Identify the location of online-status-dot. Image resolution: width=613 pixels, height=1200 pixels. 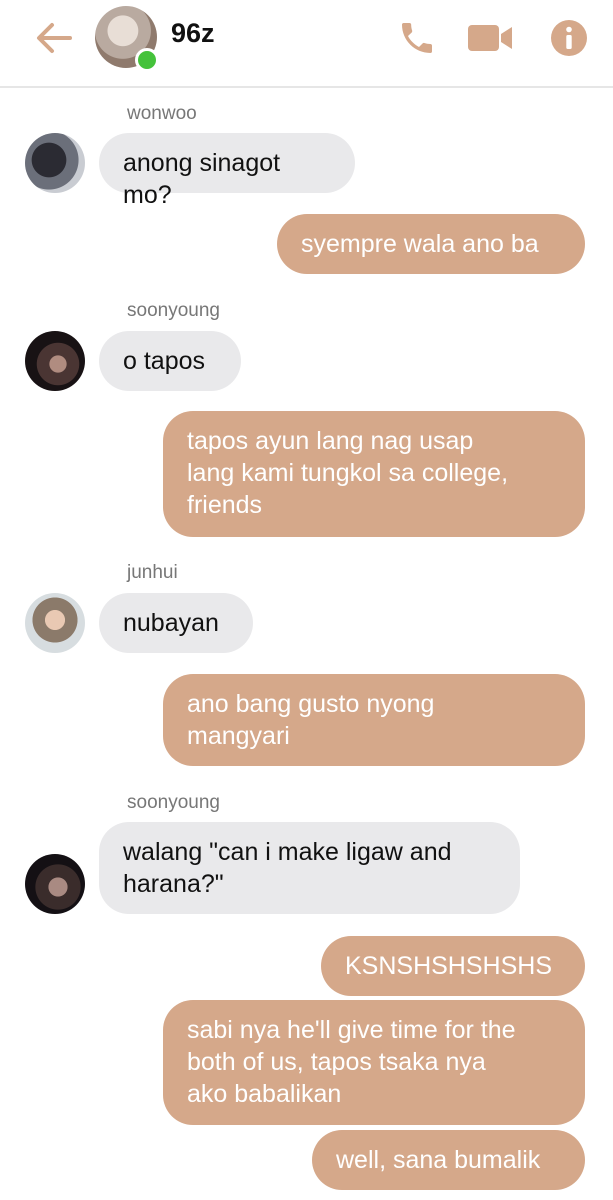
(147, 60).